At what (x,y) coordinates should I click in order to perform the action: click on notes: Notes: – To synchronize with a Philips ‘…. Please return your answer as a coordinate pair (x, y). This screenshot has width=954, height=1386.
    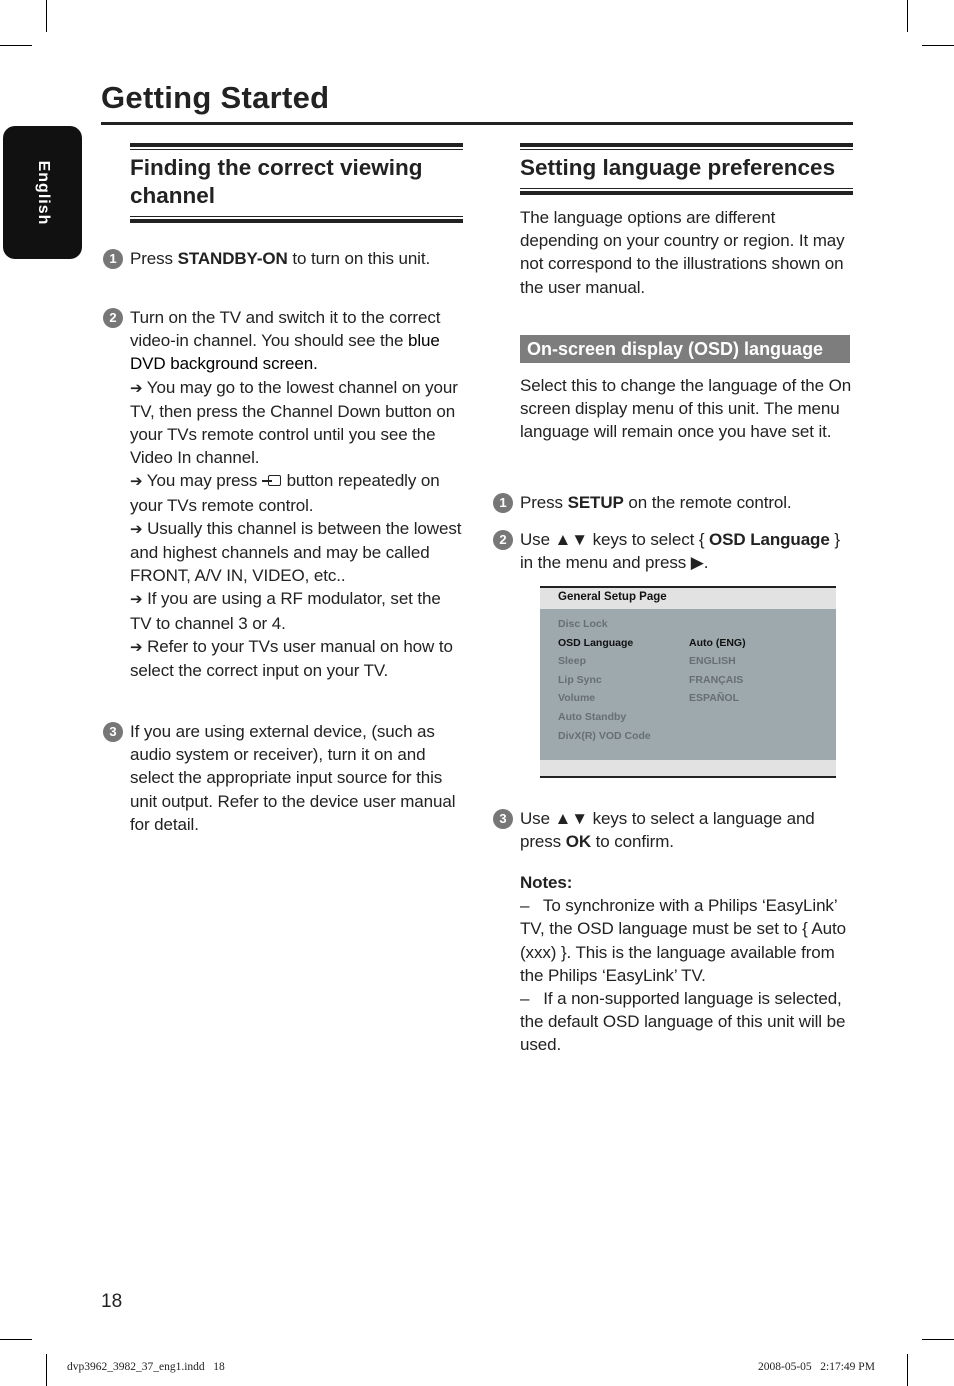
    Looking at the image, I should click on (683, 964).